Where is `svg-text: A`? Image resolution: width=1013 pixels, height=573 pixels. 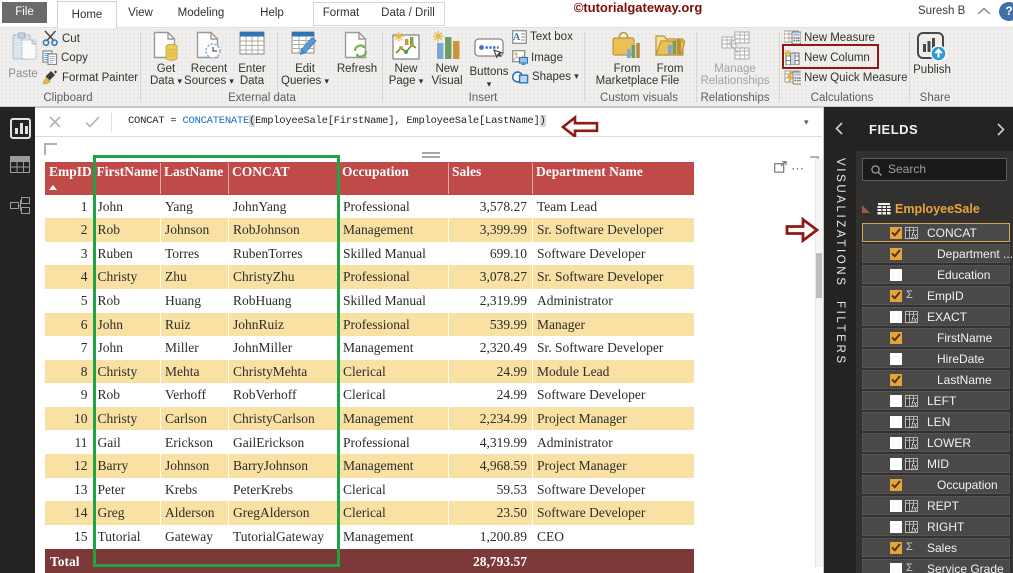 svg-text: A is located at coordinates (517, 37).